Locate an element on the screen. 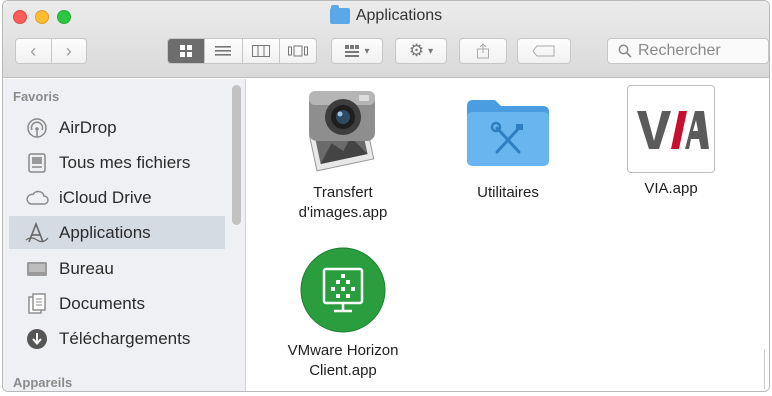 Image resolution: width=772 pixels, height=396 pixels. applications-icon is located at coordinates (37, 232).